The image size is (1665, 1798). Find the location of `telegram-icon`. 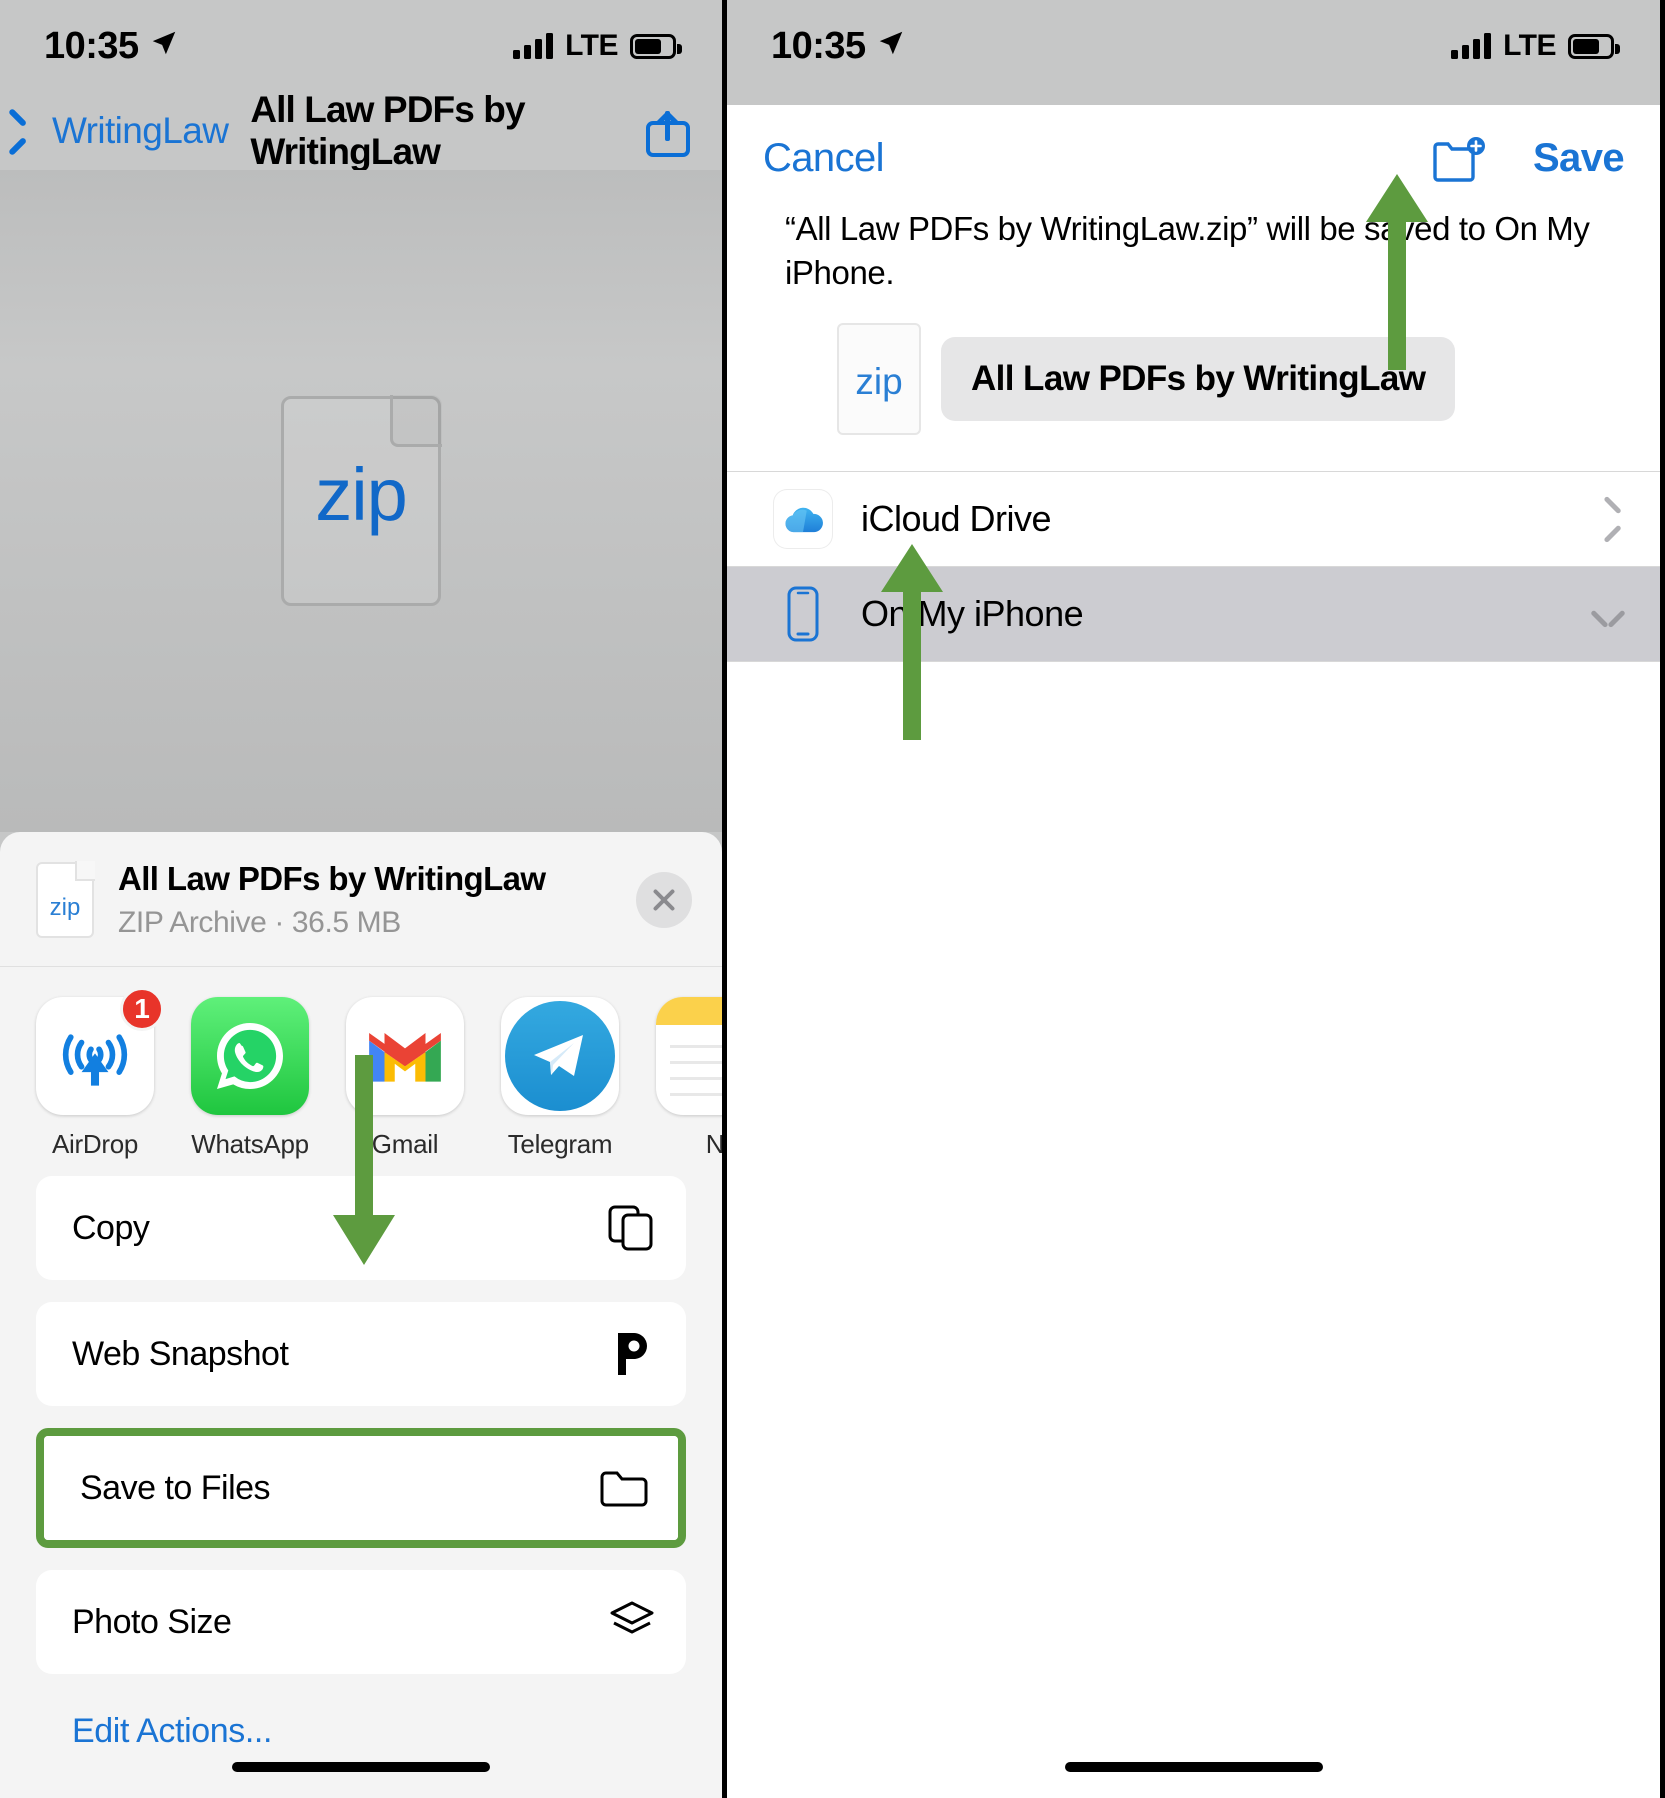

telegram-icon is located at coordinates (560, 1056).